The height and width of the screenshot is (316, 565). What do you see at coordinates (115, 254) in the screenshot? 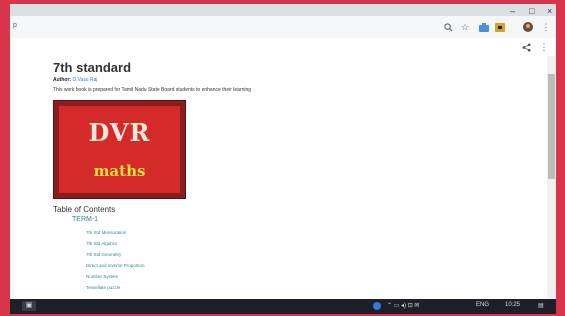
I see `toc-item: 7th Std Geometry` at bounding box center [115, 254].